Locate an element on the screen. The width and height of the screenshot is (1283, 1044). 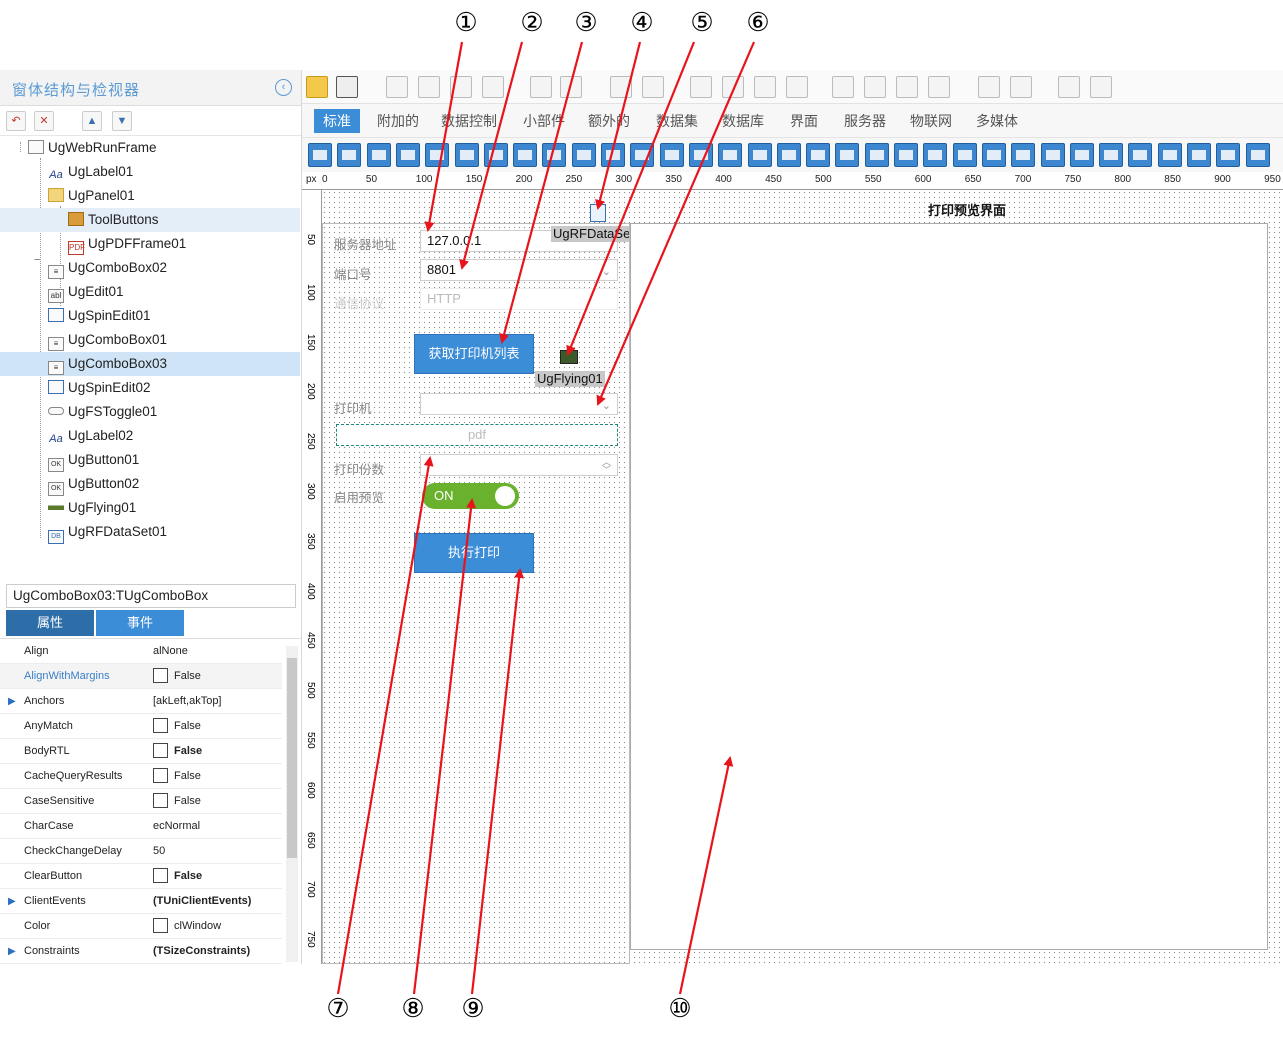
property-row: AnyMatch False is located at coordinates (141, 726).